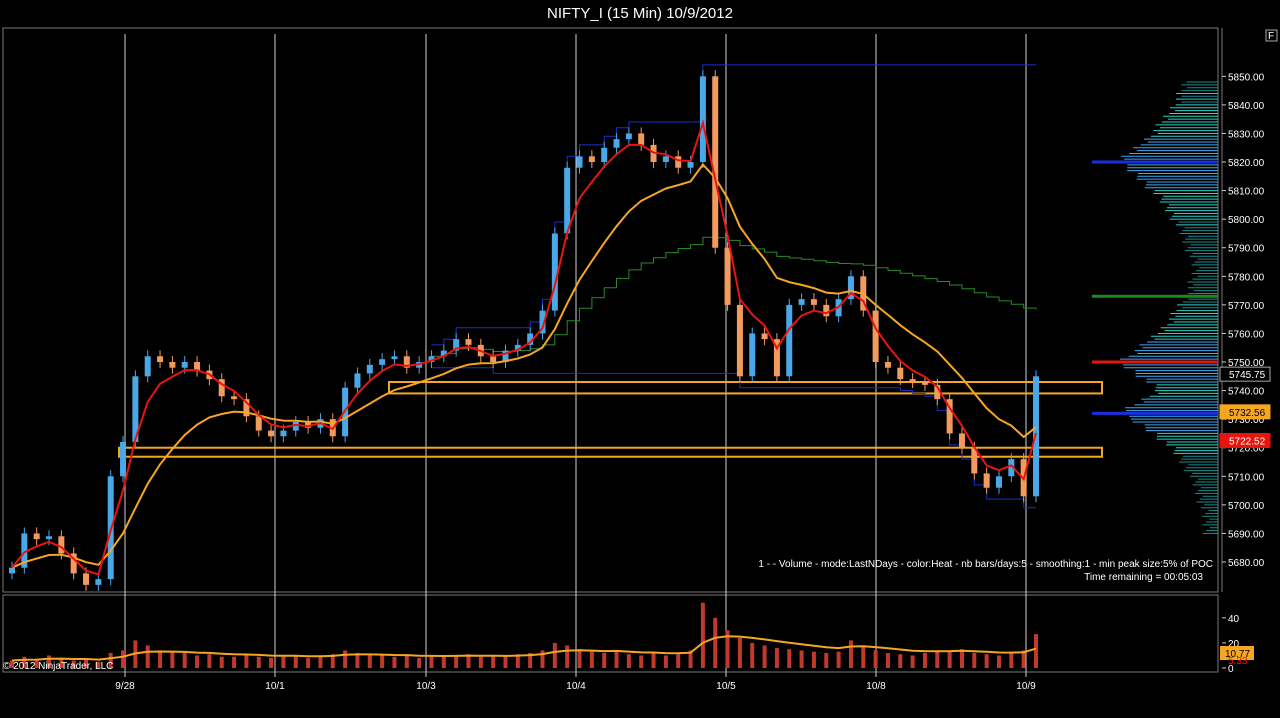 The height and width of the screenshot is (718, 1280). I want to click on range-low-line, so click(733, 438).